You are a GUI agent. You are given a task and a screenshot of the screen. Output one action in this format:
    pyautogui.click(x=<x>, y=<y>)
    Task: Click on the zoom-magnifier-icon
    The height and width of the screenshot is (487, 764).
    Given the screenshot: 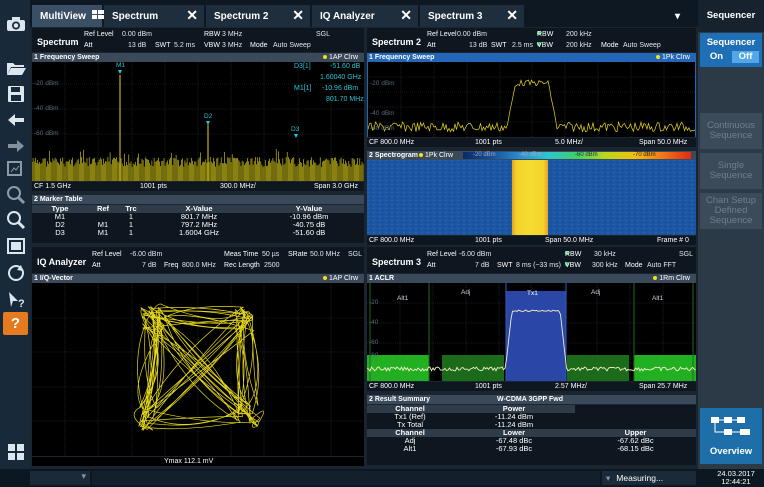 What is the action you would take?
    pyautogui.click(x=15, y=219)
    